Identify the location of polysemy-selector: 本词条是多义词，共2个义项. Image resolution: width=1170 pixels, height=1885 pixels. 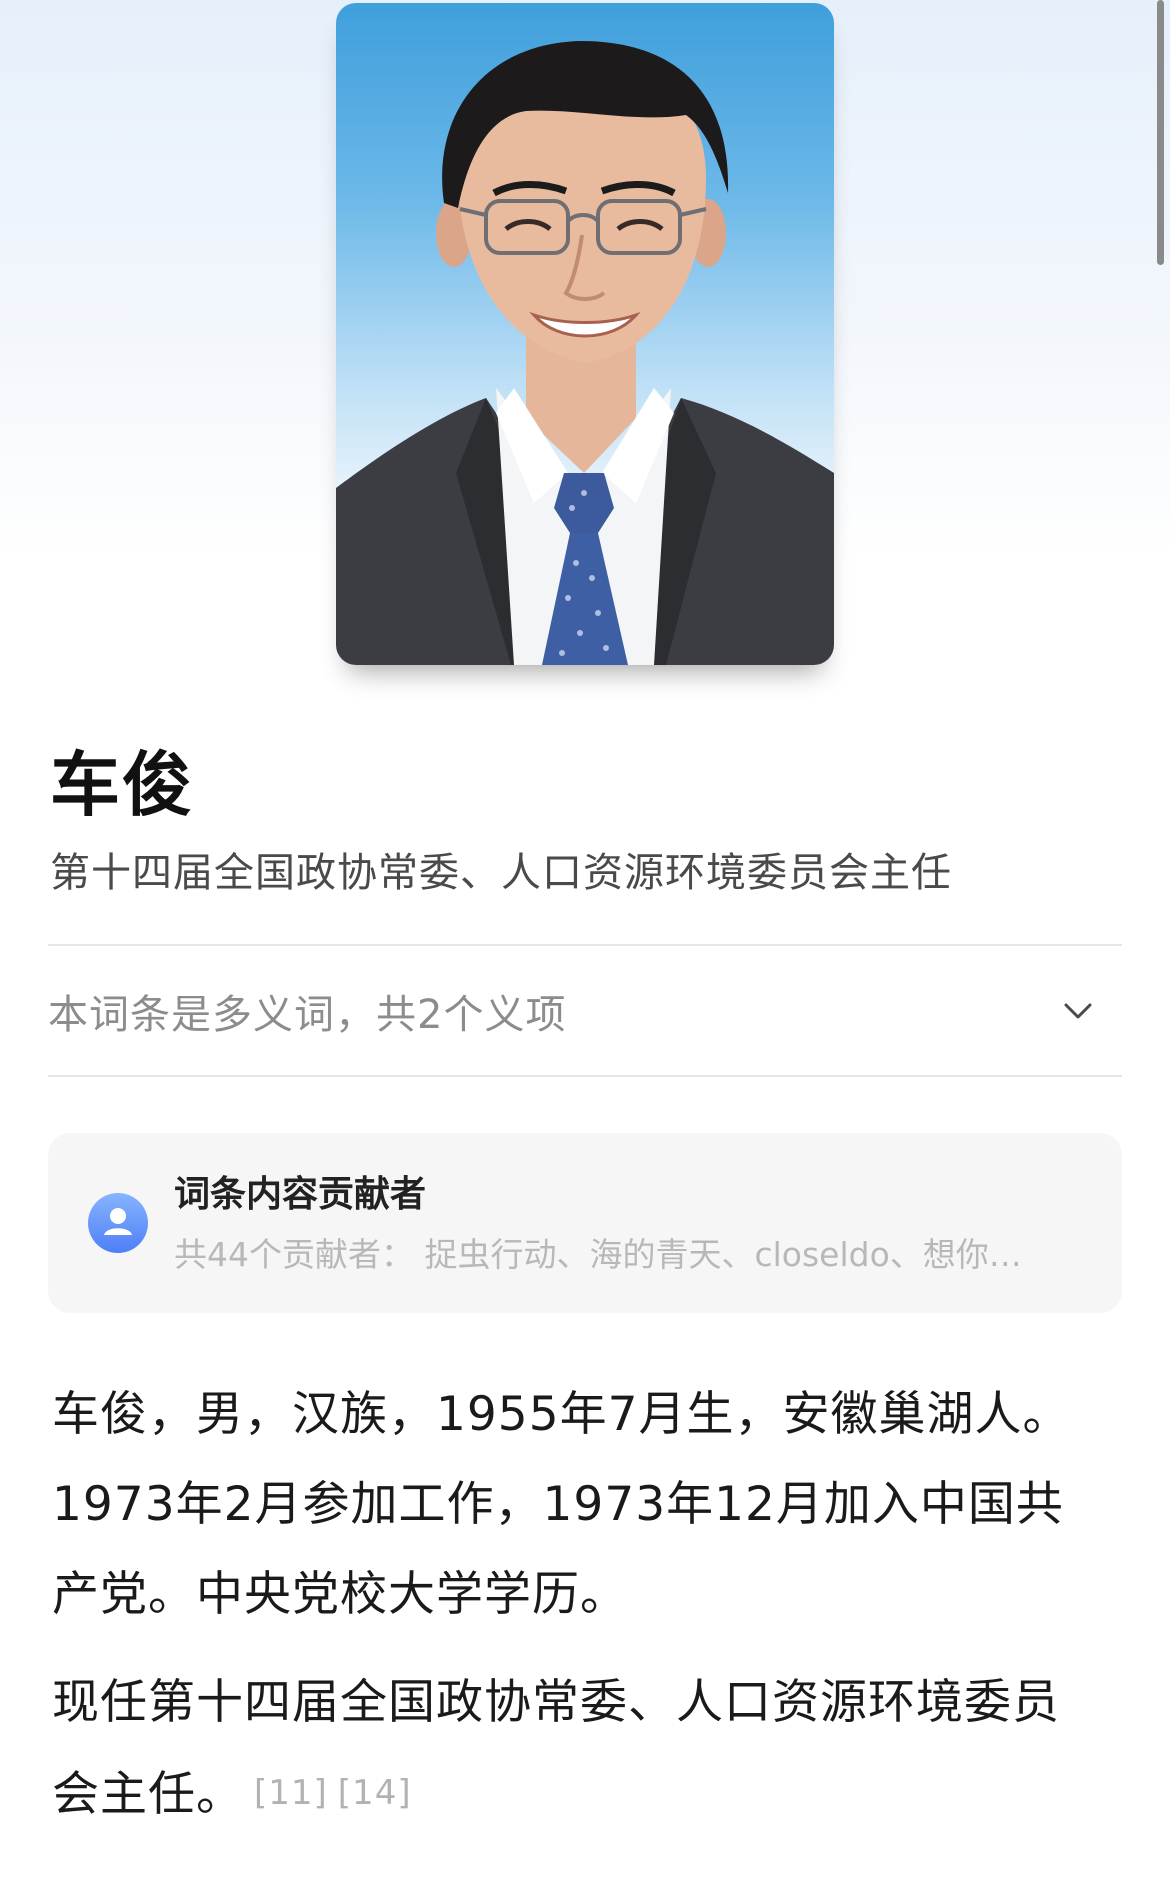
(585, 1010).